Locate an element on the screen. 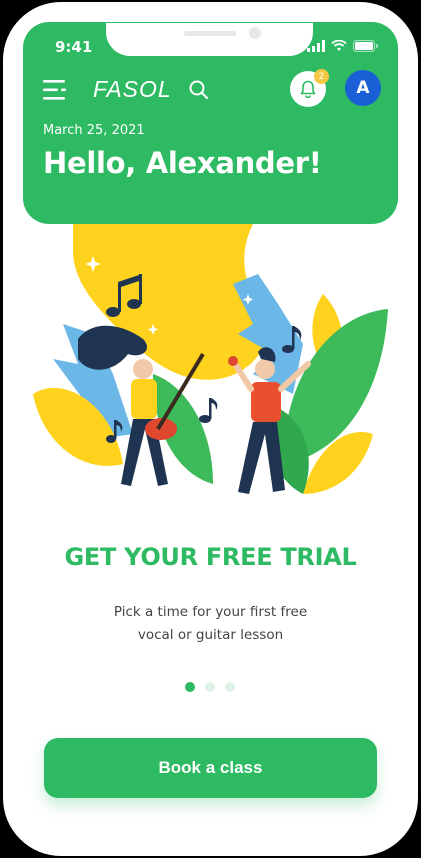 Image resolution: width=421 pixels, height=858 pixels. promo-title: GET YOUR FREE TRIAL is located at coordinates (210, 557).